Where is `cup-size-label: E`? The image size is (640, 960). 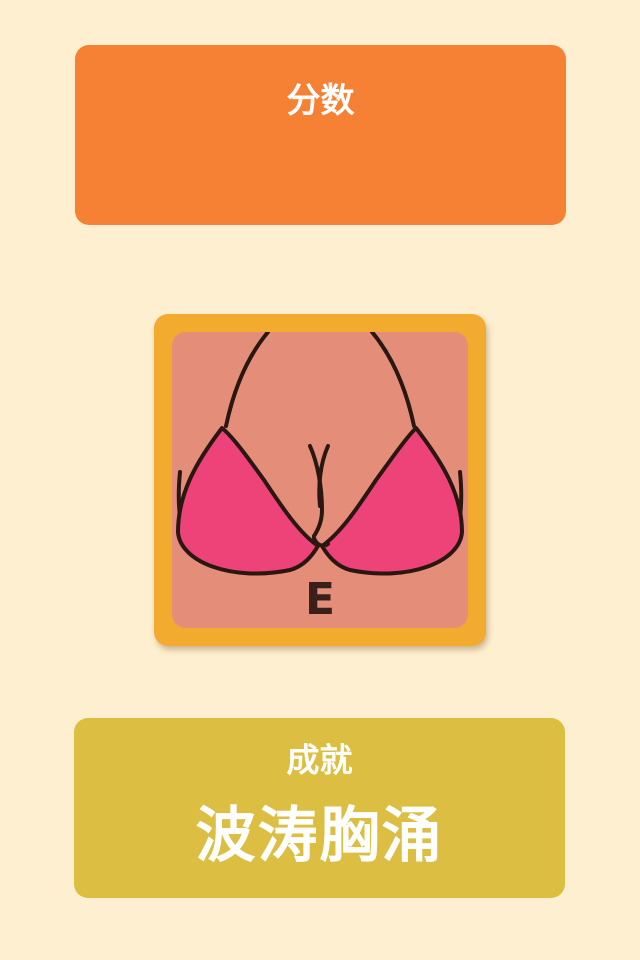 cup-size-label: E is located at coordinates (320, 599).